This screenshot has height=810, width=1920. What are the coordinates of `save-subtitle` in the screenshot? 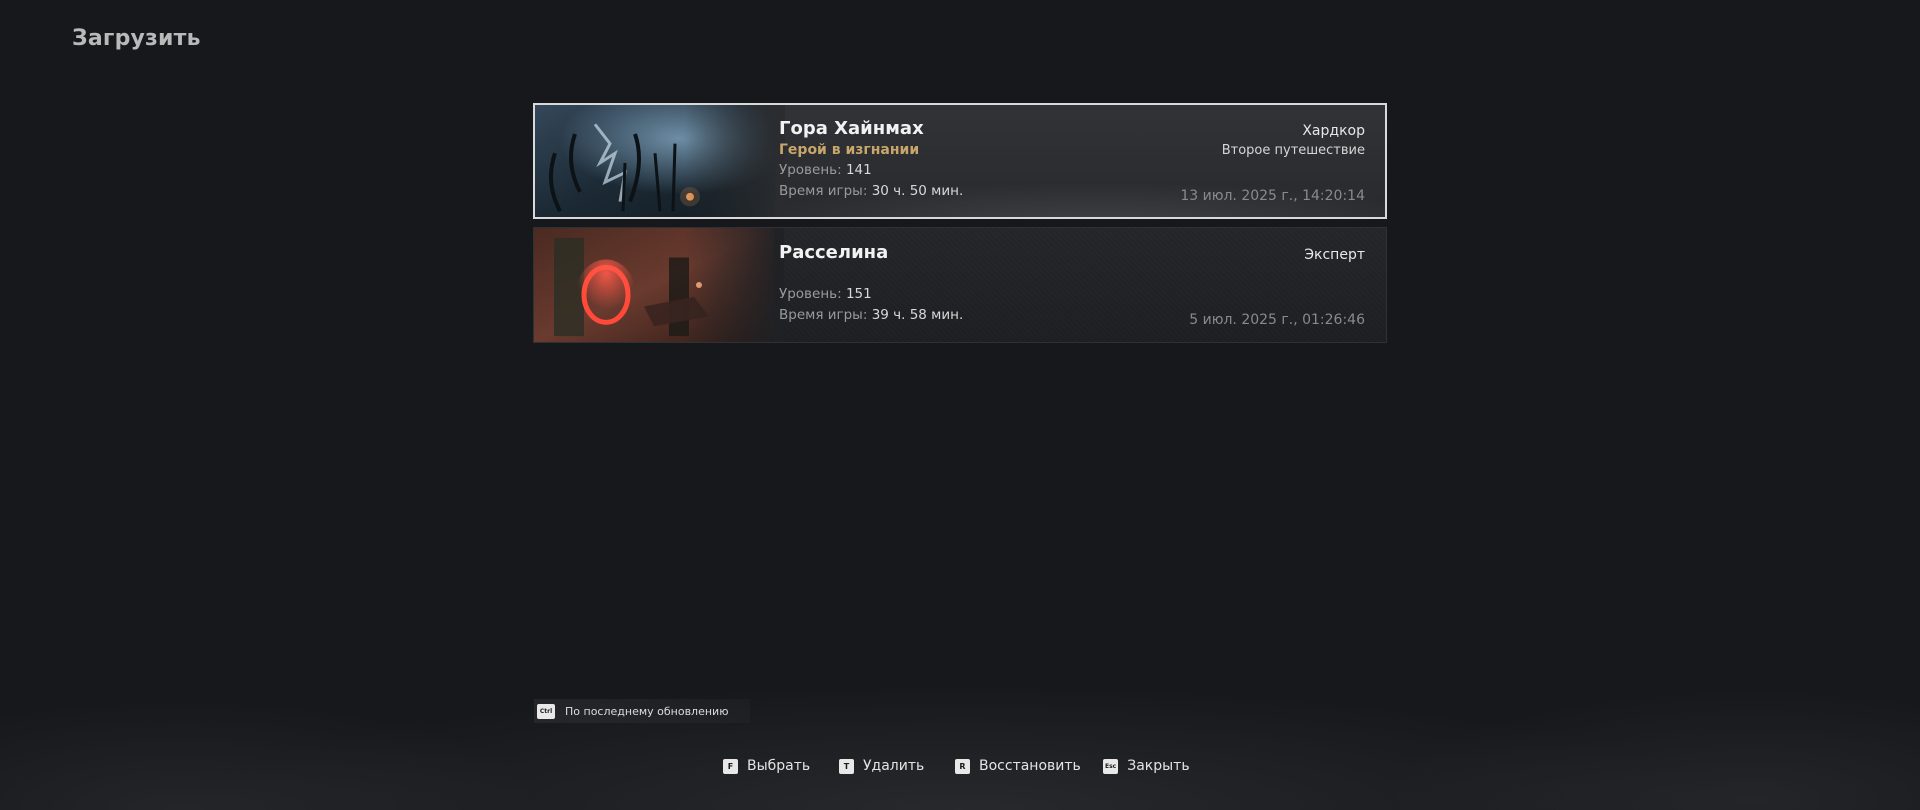 It's located at (871, 274).